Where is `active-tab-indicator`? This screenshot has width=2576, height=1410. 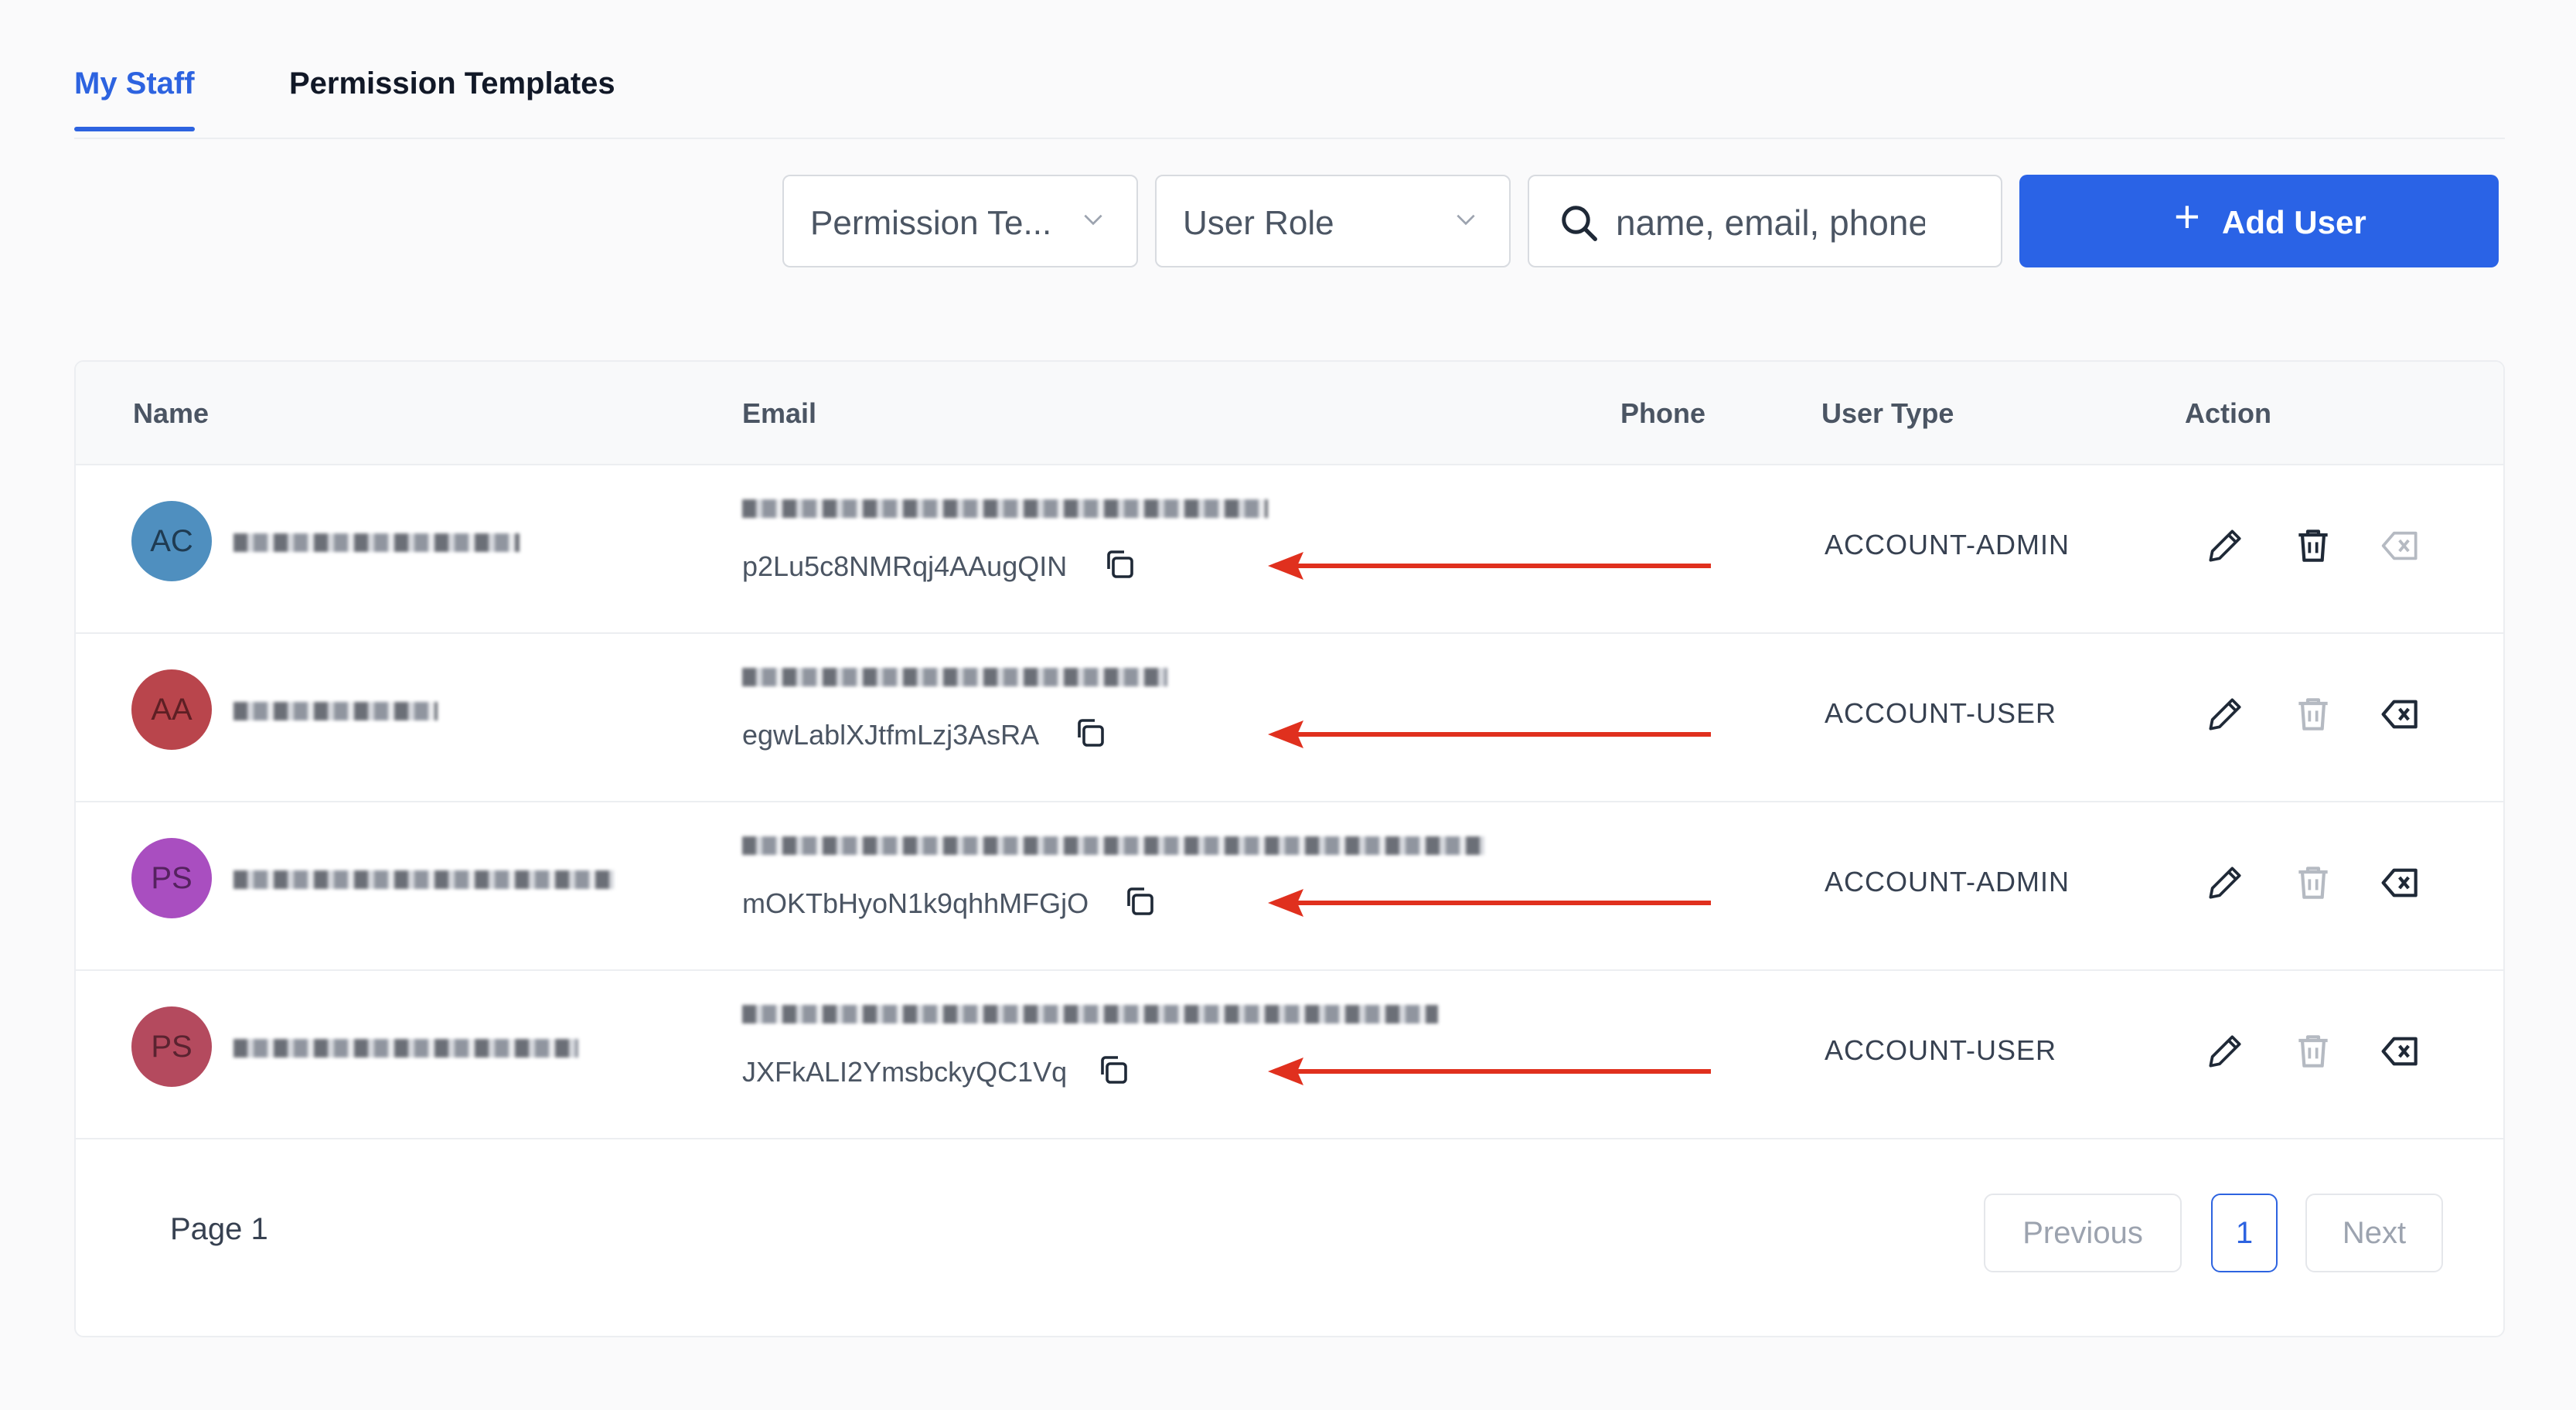
active-tab-indicator is located at coordinates (134, 129).